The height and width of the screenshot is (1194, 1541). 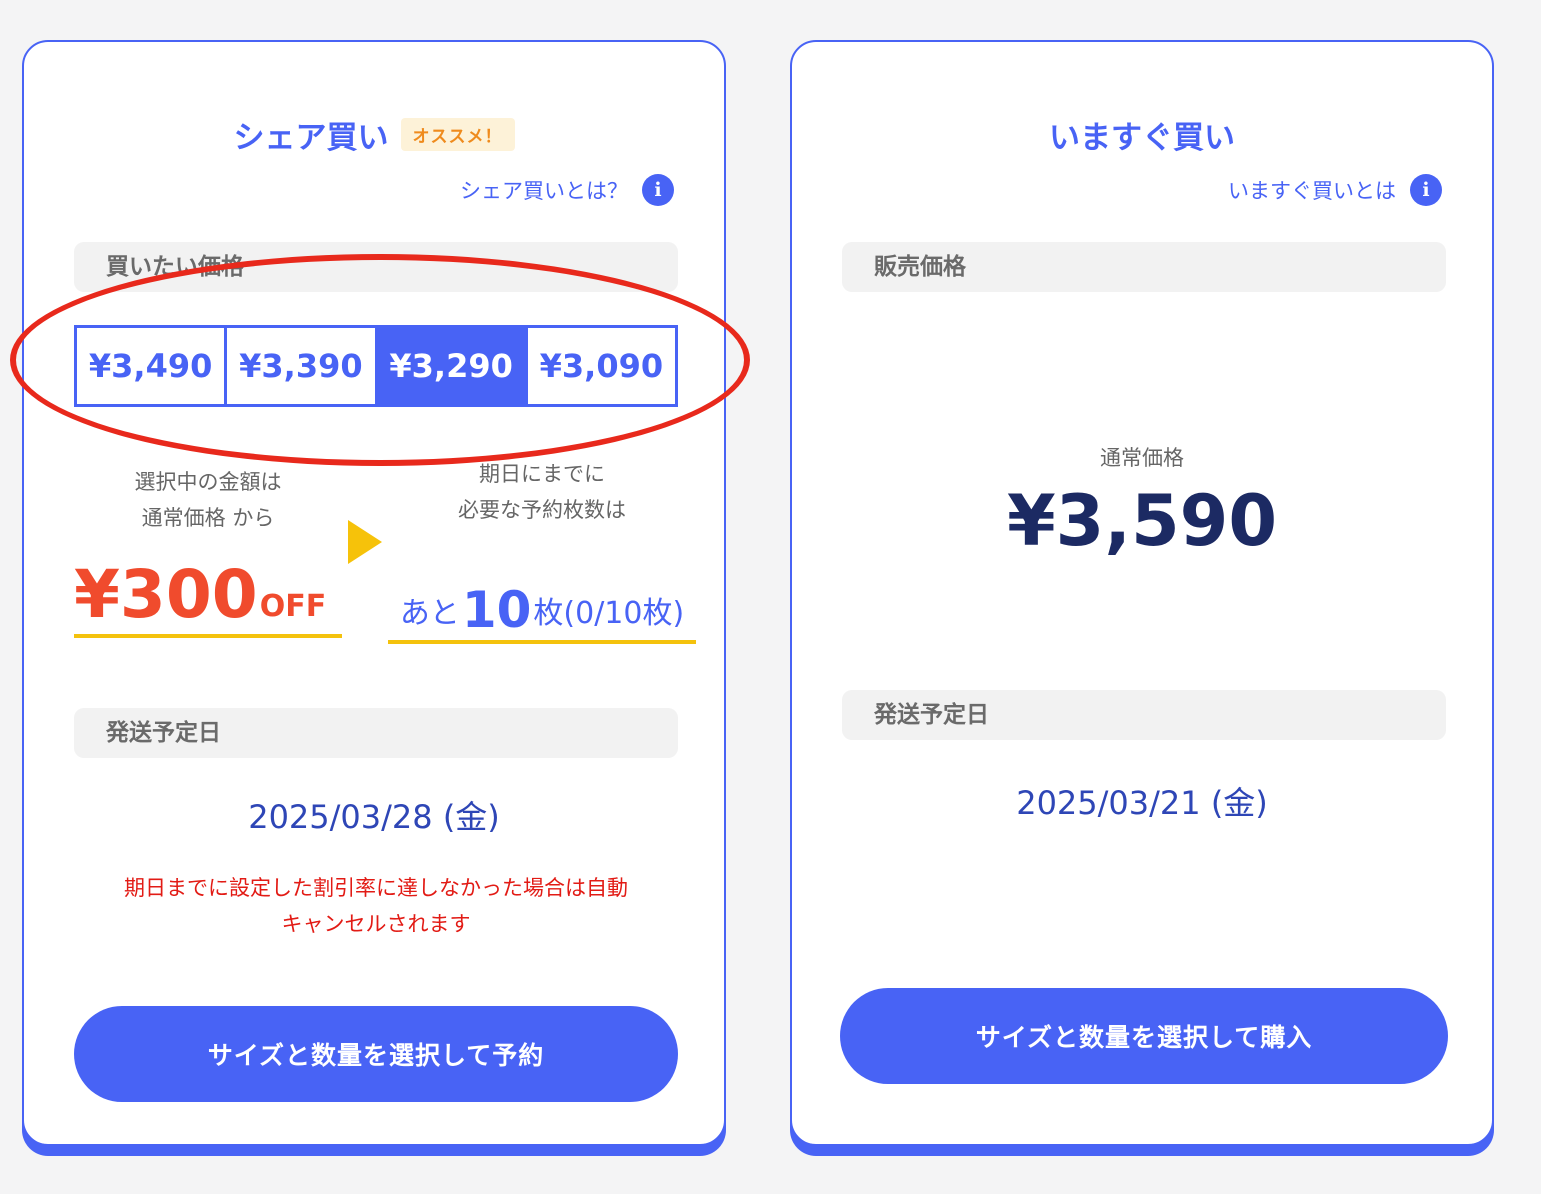 I want to click on auto-cancel-warning: 期日までに設定した割引率に達しなかった場合は自動 キャンセルされます, so click(x=376, y=906).